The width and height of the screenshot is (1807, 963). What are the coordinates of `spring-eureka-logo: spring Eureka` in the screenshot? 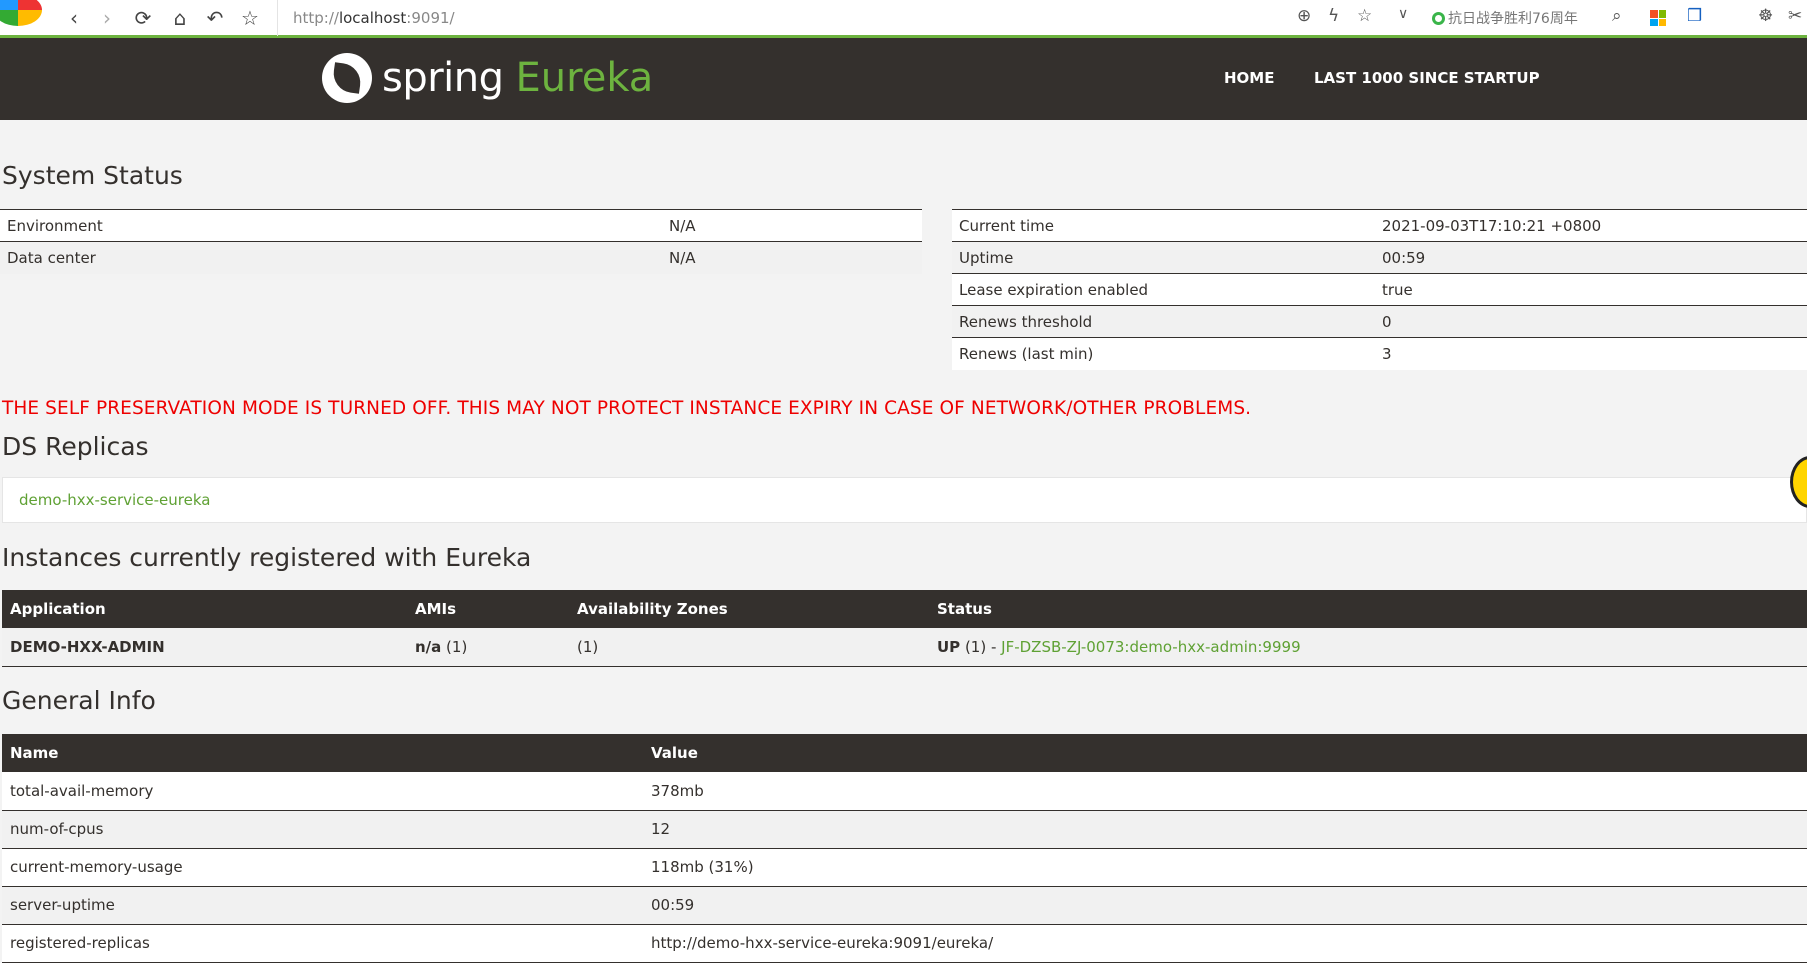 It's located at (487, 78).